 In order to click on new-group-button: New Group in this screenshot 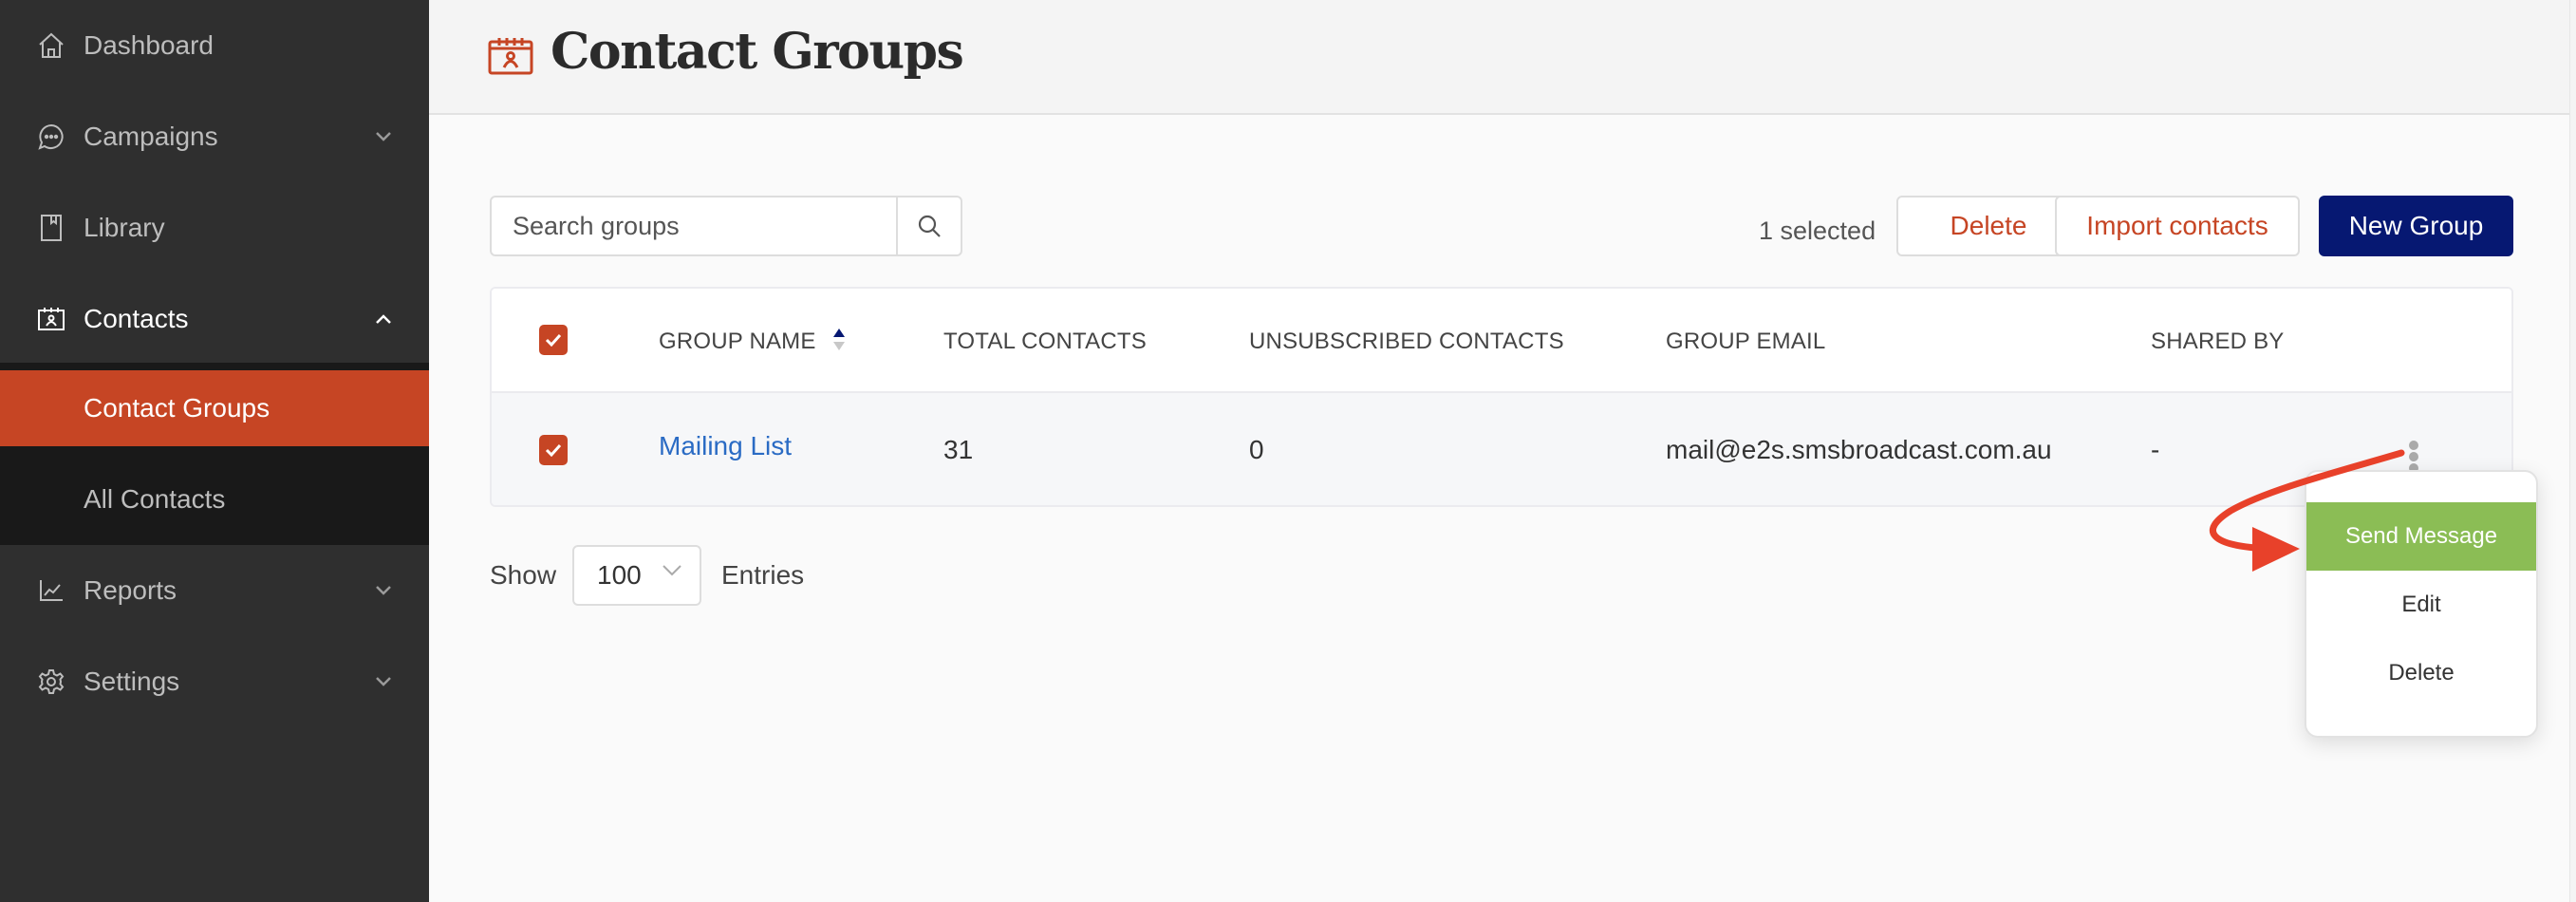, I will do `click(2416, 226)`.